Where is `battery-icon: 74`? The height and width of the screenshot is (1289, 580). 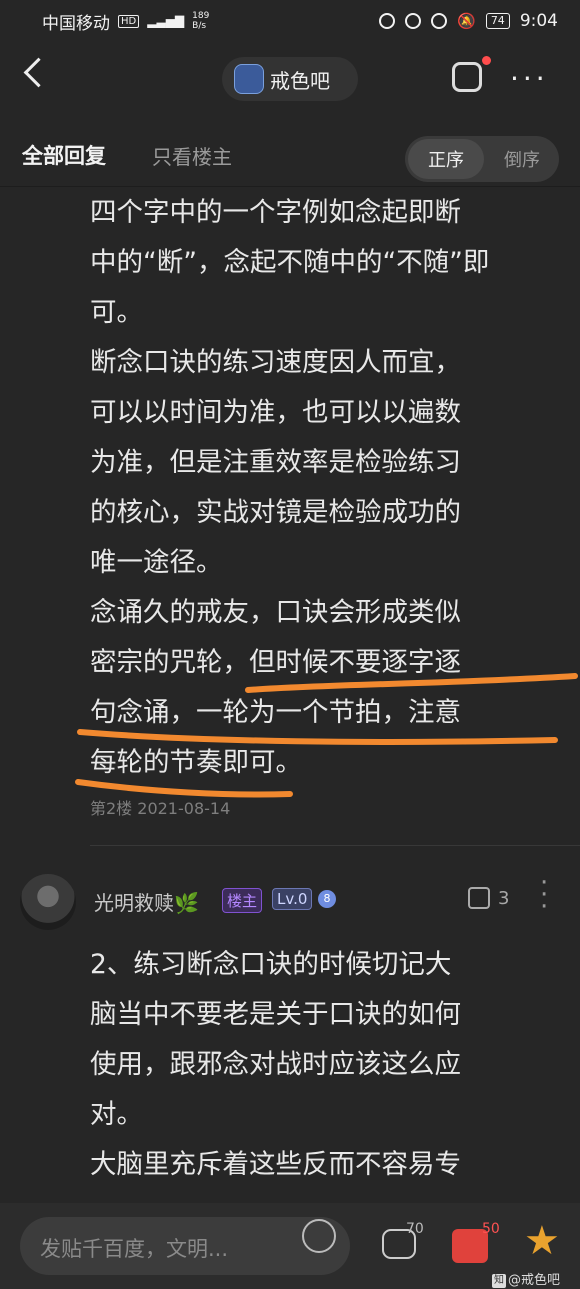
battery-icon: 74 is located at coordinates (497, 21).